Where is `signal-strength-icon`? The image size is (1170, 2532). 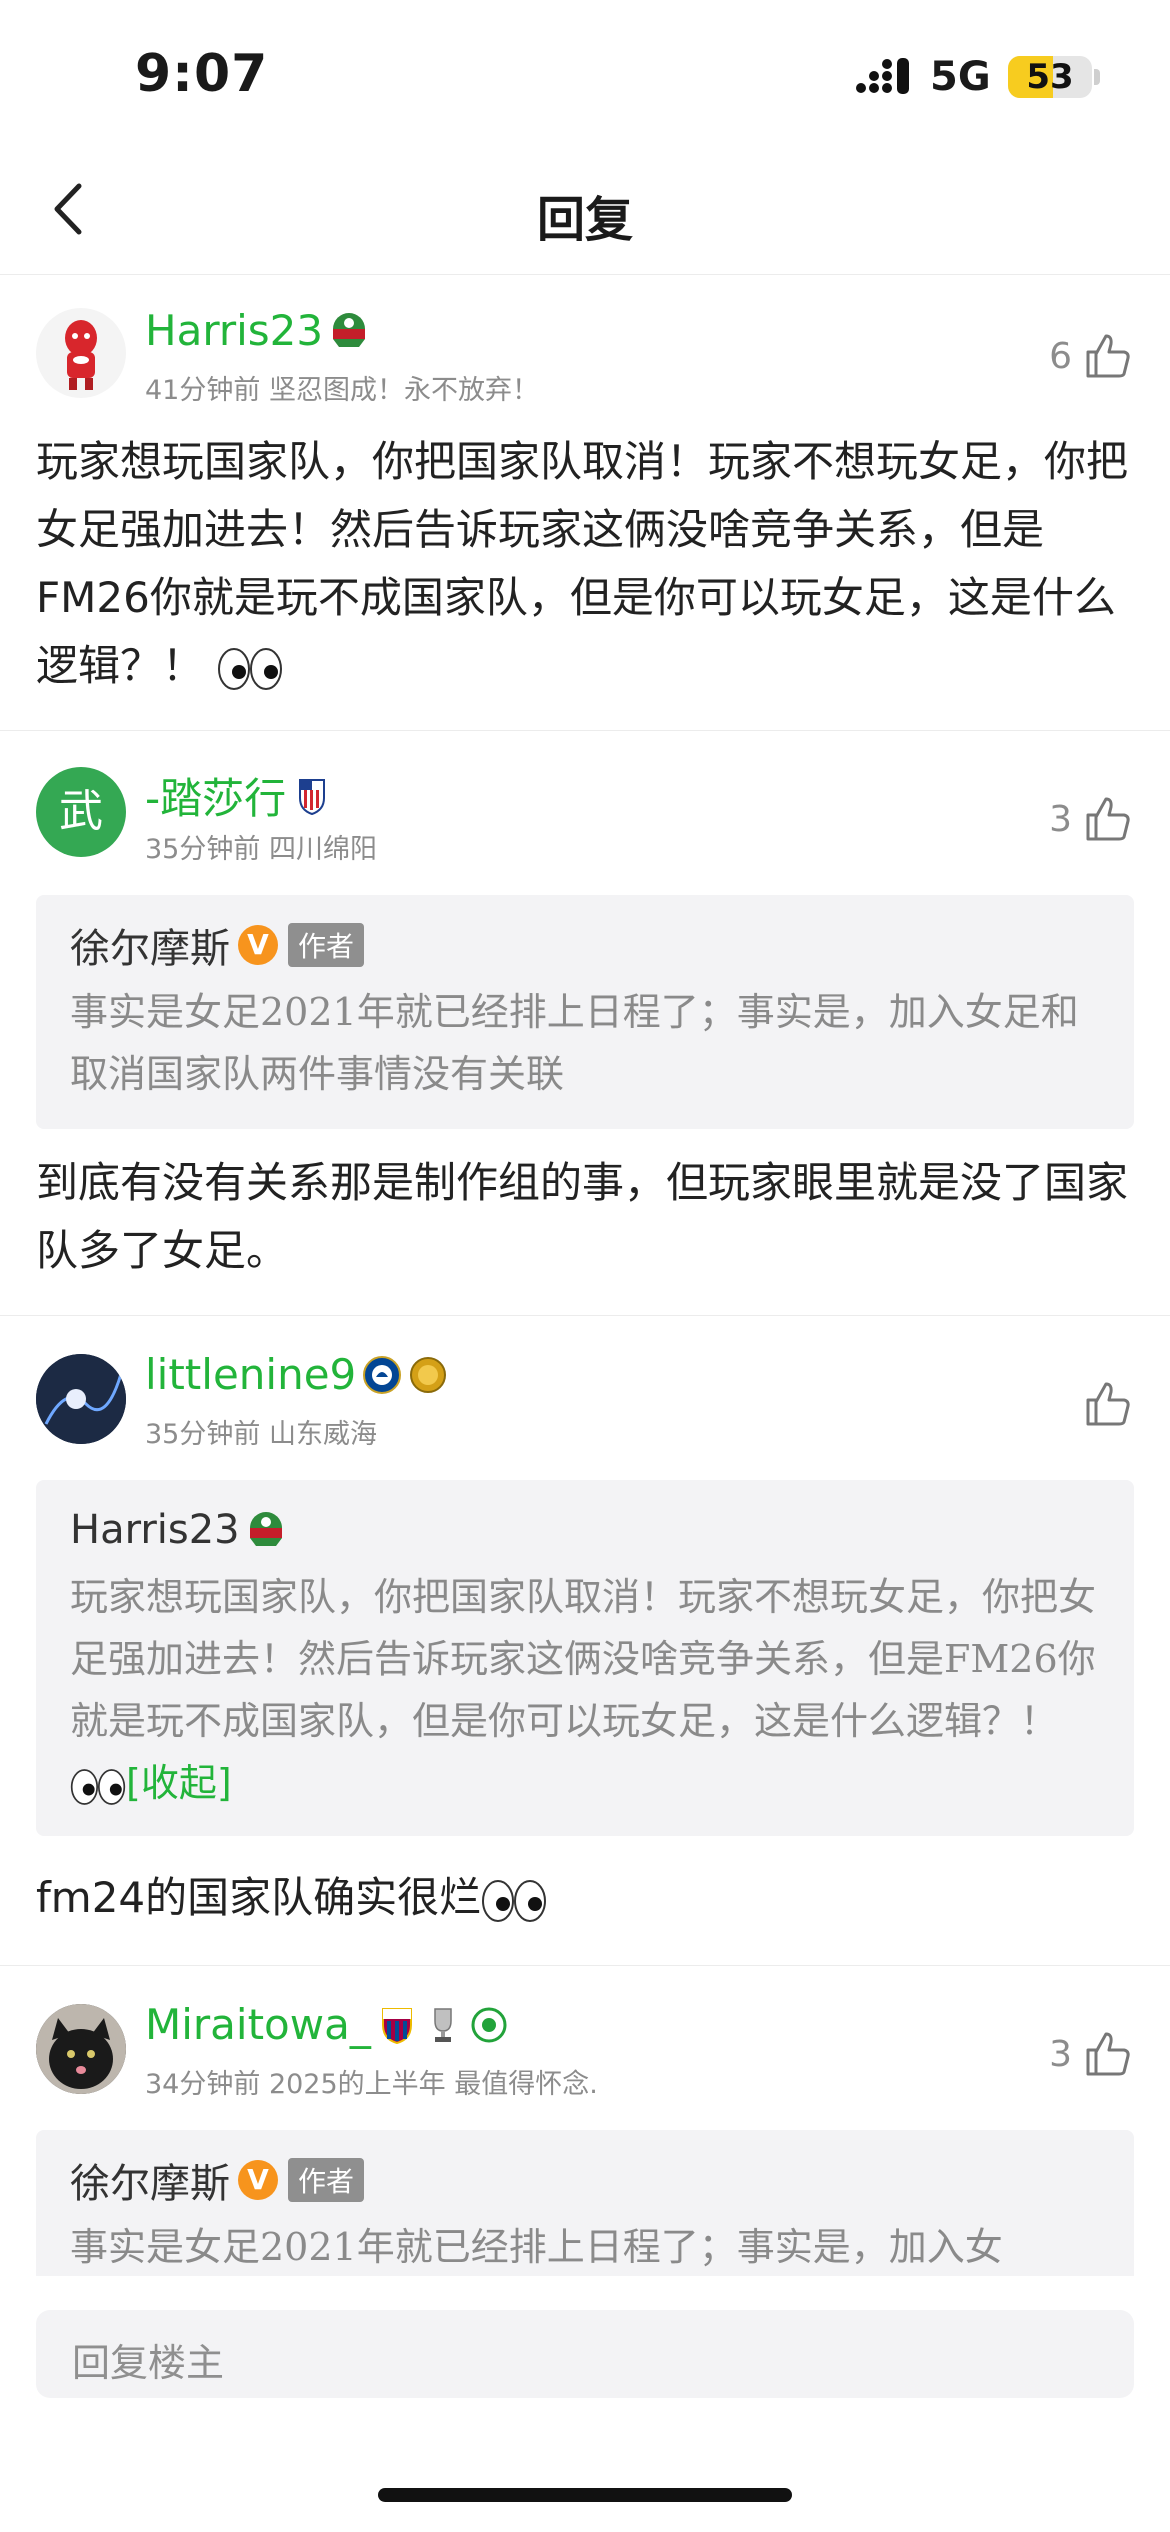
signal-strength-icon is located at coordinates (882, 76).